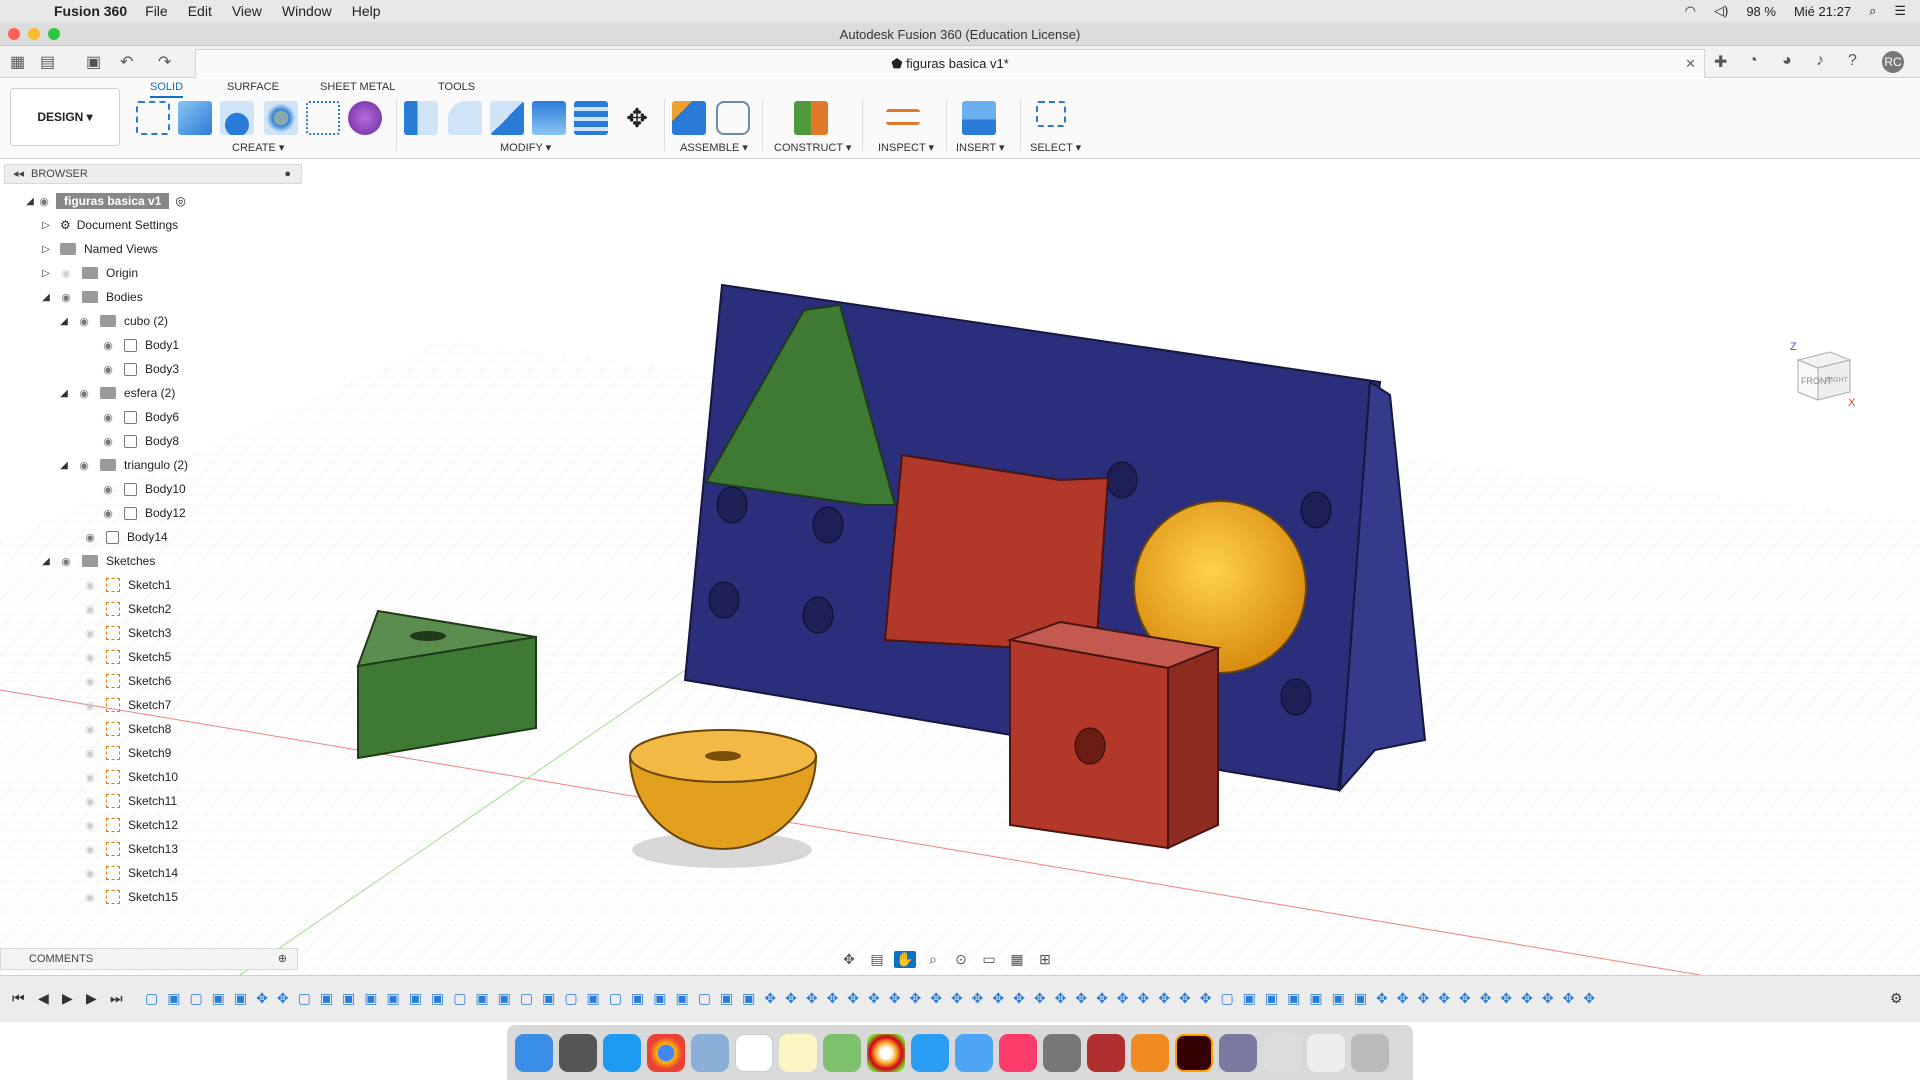  Describe the element at coordinates (126, 753) in the screenshot. I see `sketch-node: ◉ Sketch9` at that location.